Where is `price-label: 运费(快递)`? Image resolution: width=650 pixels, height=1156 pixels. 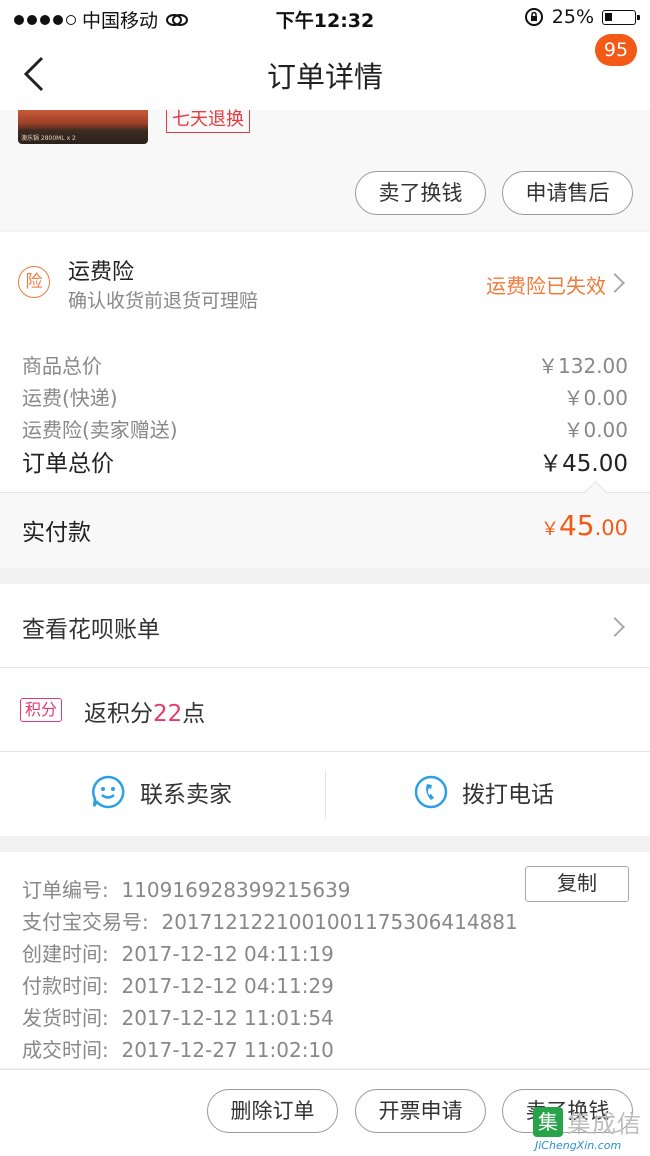 price-label: 运费(快递) is located at coordinates (70, 398).